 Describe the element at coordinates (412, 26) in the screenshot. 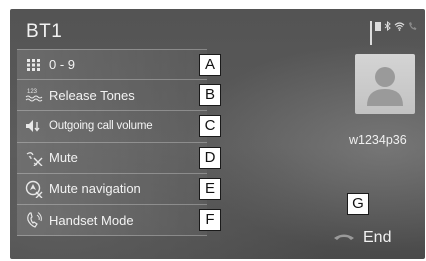

I see `call-status-icon` at that location.